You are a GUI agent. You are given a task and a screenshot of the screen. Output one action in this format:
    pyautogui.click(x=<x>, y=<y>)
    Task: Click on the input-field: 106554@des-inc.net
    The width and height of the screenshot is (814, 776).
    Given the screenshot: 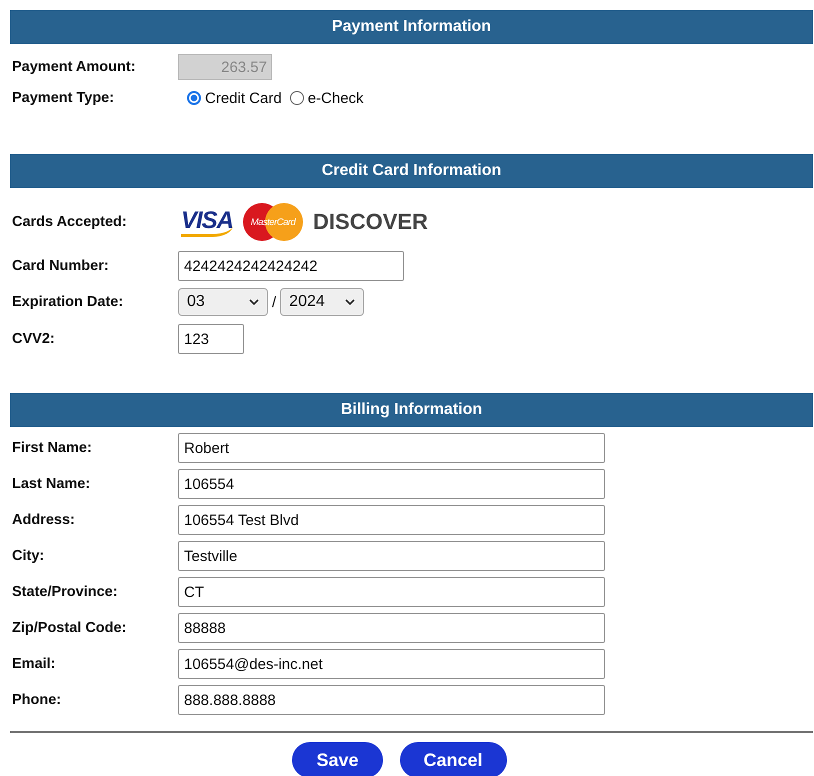 What is the action you would take?
    pyautogui.click(x=391, y=664)
    